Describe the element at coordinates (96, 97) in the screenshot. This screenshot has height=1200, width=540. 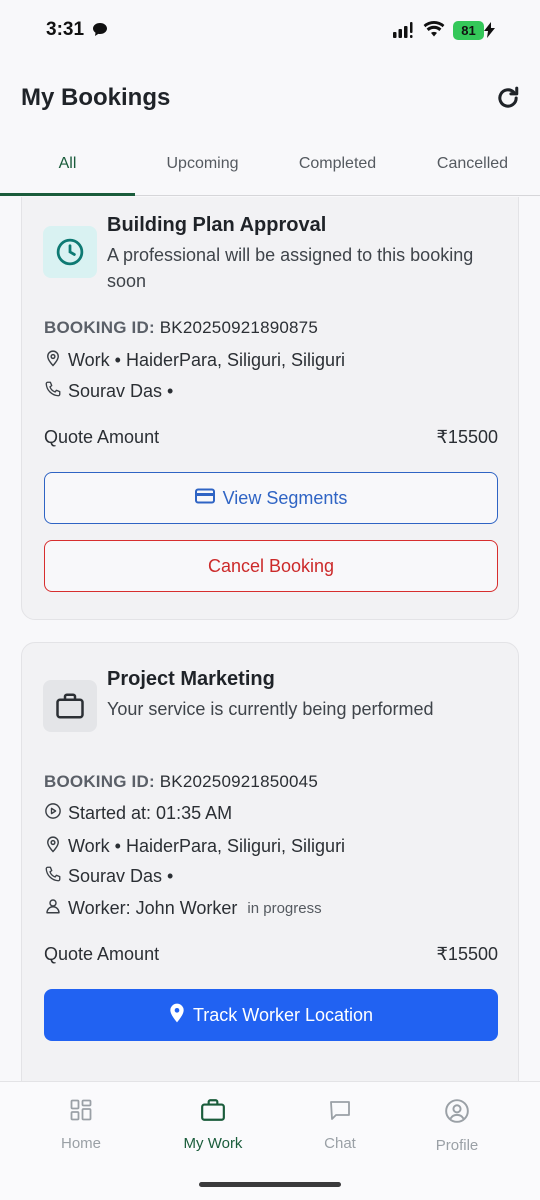
I see `page-title: My Bookings` at that location.